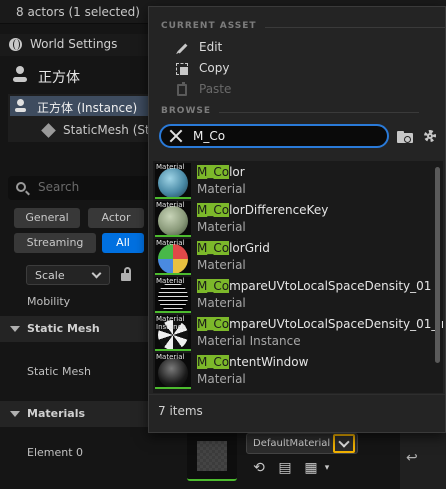  Describe the element at coordinates (314, 286) in the screenshot. I see `asset-name: M_CompareUVtoLocalSpaceDensity_01` at that location.